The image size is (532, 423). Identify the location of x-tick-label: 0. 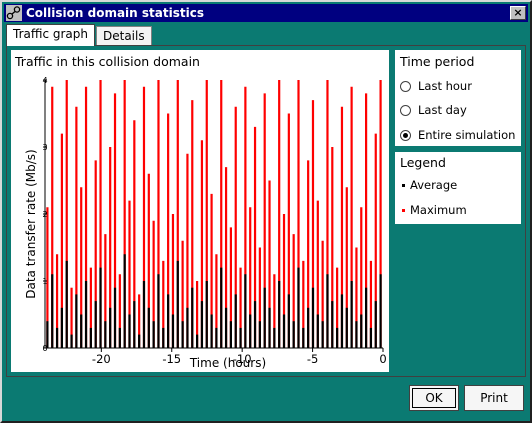
(382, 359).